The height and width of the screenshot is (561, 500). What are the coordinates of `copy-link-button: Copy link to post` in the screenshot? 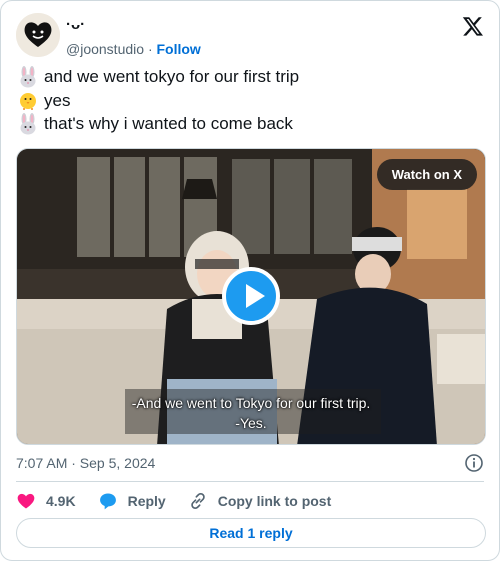 It's located at (260, 501).